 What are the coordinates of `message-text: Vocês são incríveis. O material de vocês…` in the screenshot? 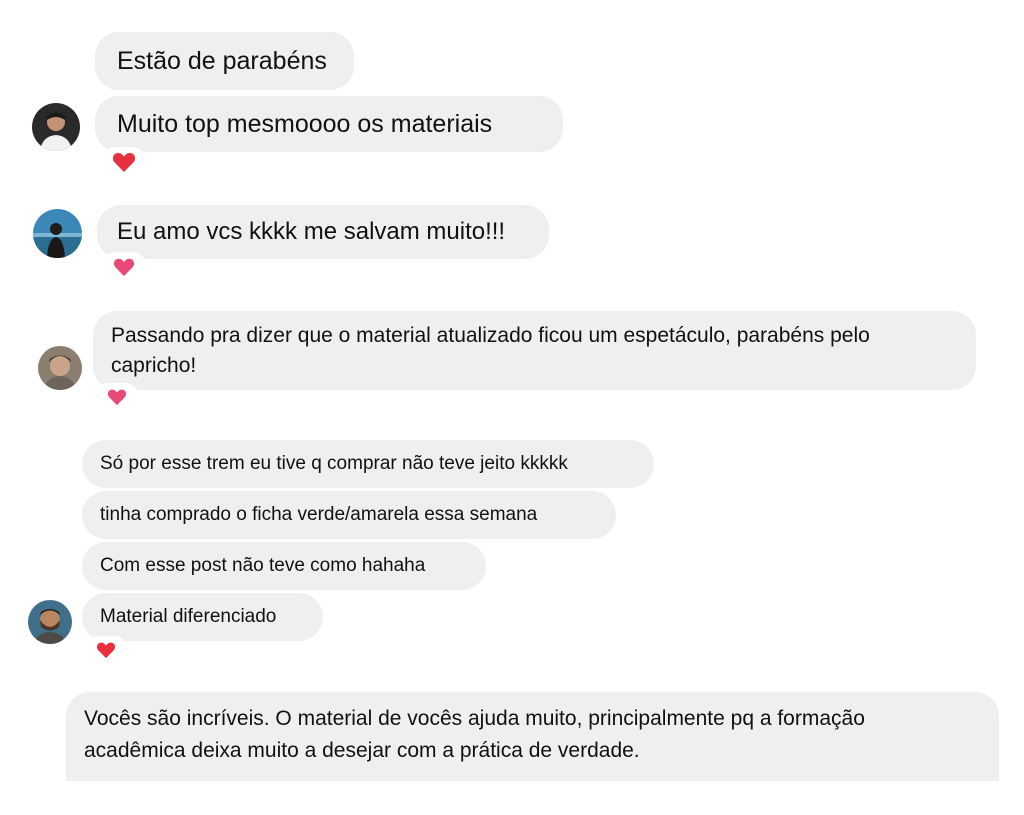 It's located at (474, 734).